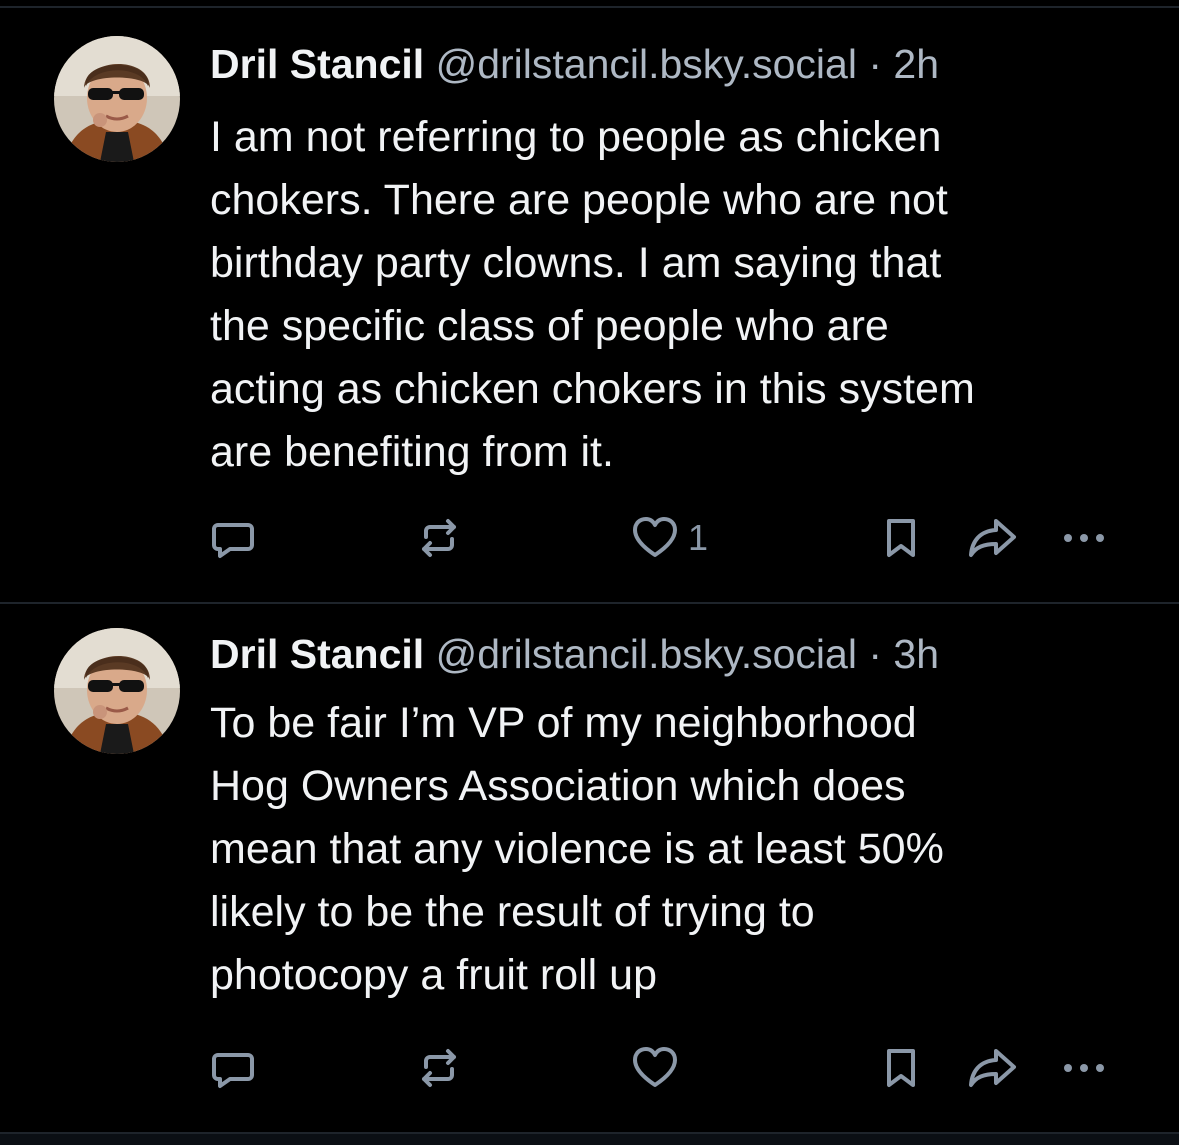 The width and height of the screenshot is (1179, 1145). I want to click on bottom-divider, so click(589, 1138).